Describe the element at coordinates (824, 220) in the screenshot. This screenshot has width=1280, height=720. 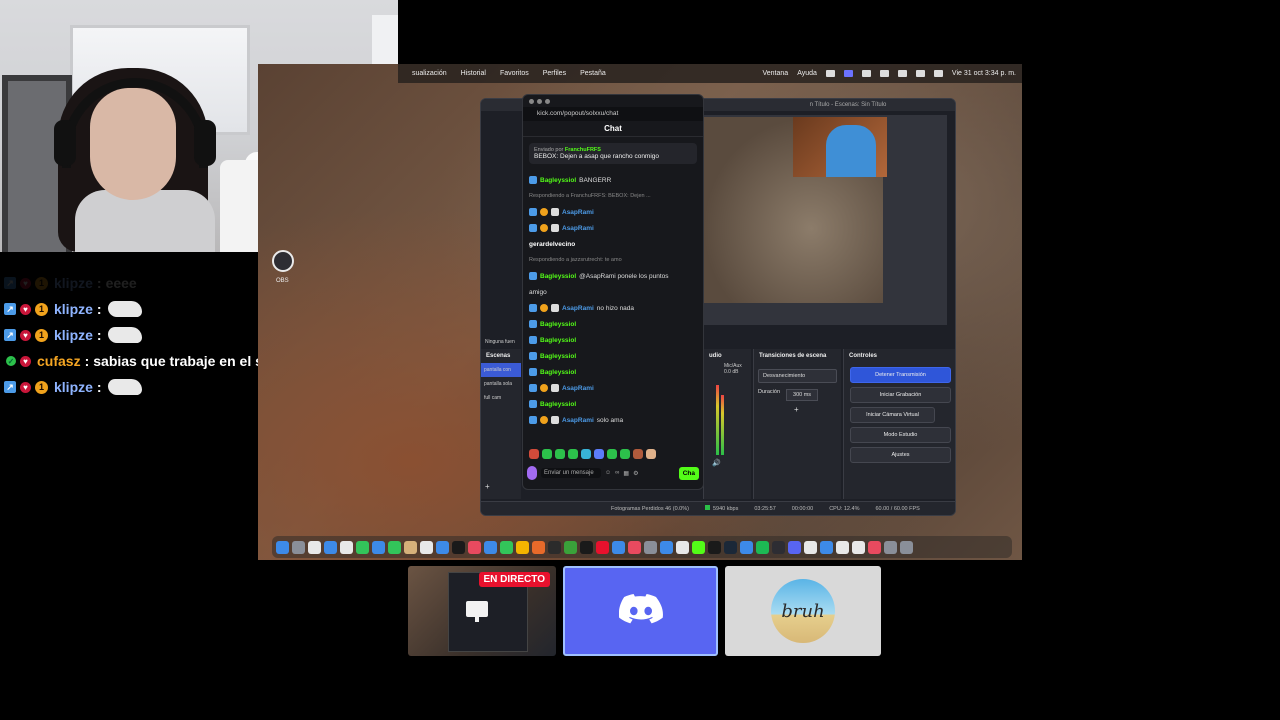
I see `obs-preview` at that location.